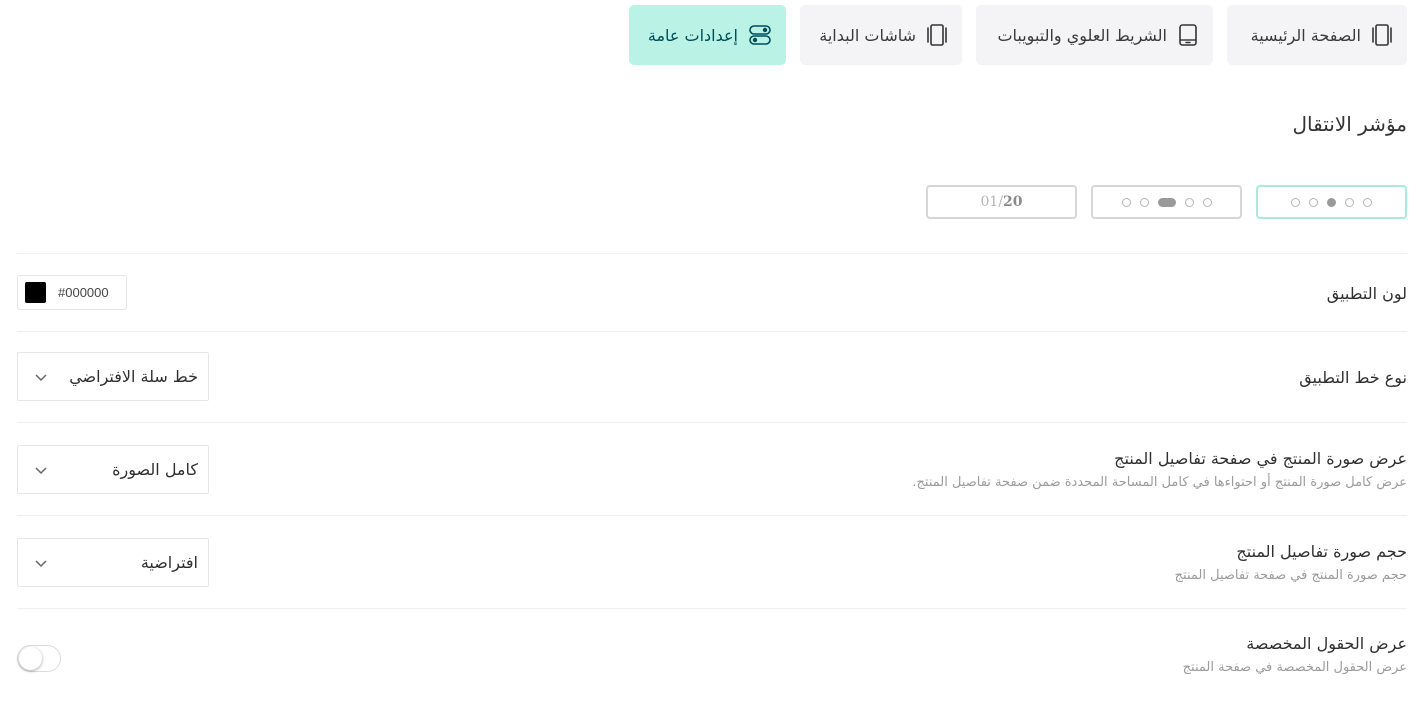  Describe the element at coordinates (692, 35) in the screenshot. I see `tab-label: إعدادات عامة` at that location.